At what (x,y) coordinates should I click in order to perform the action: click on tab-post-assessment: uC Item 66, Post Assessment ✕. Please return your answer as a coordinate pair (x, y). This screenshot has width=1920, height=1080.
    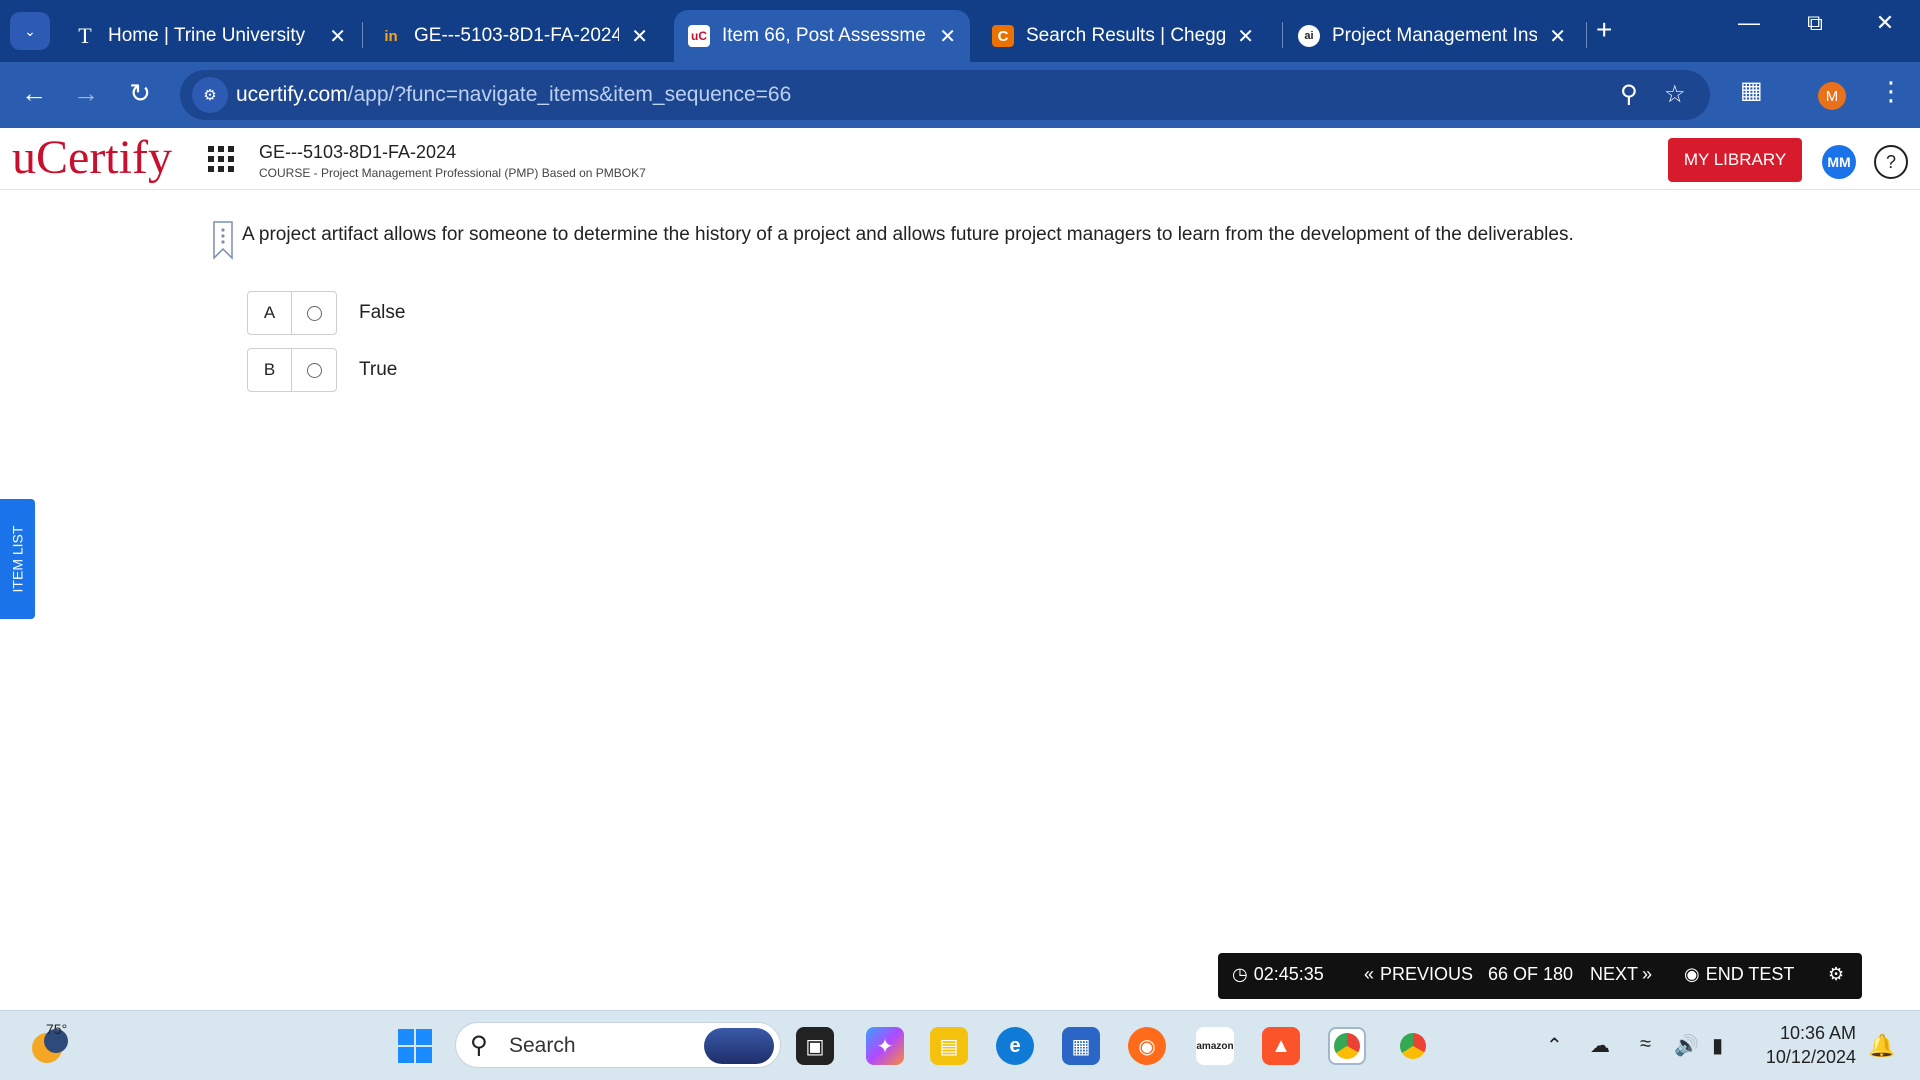
    Looking at the image, I should click on (822, 36).